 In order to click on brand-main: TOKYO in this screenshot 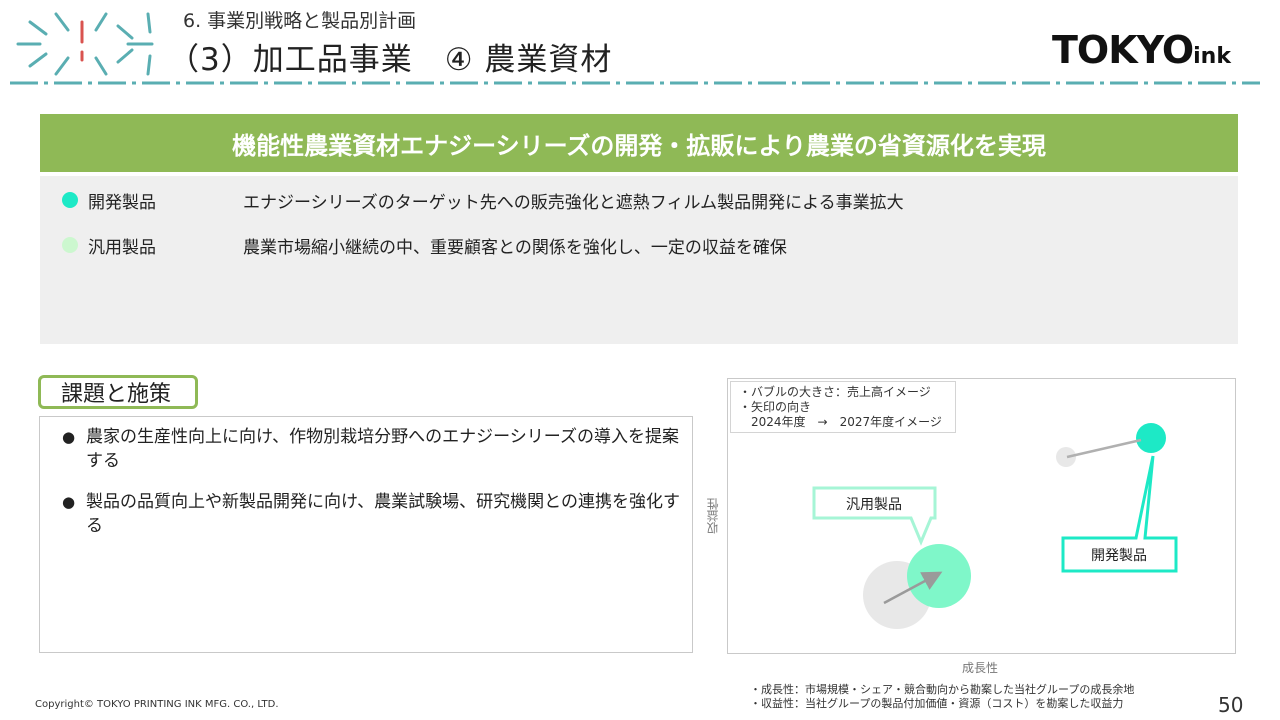, I will do `click(1123, 50)`.